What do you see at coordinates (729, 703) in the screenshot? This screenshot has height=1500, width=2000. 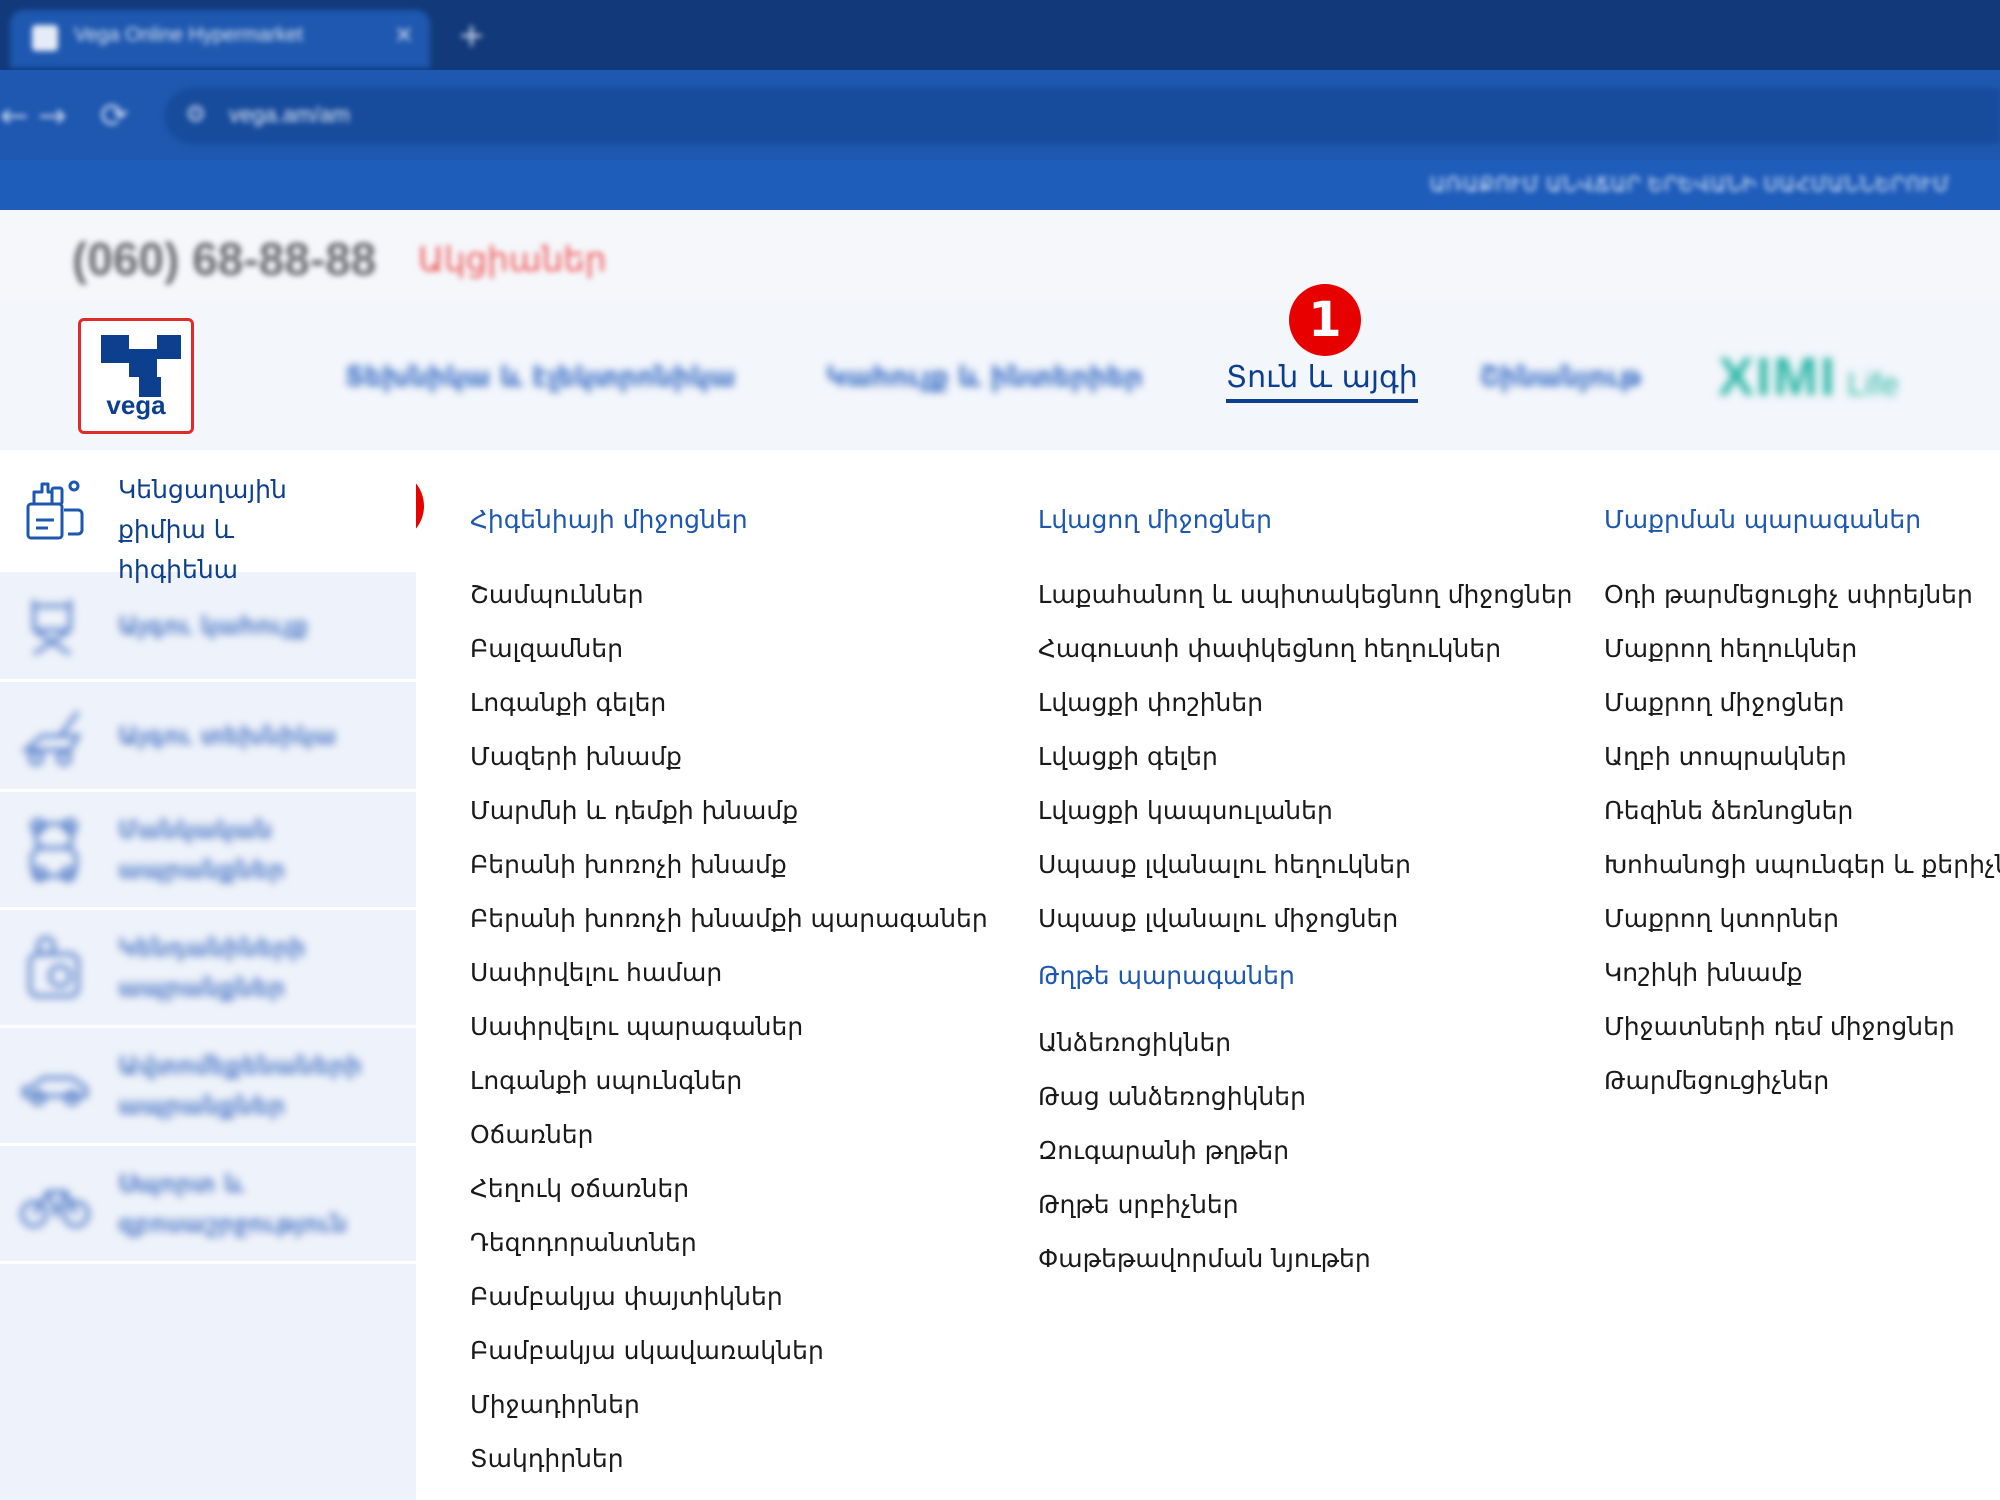 I see `menu-item: Լոգանքի գելեր` at bounding box center [729, 703].